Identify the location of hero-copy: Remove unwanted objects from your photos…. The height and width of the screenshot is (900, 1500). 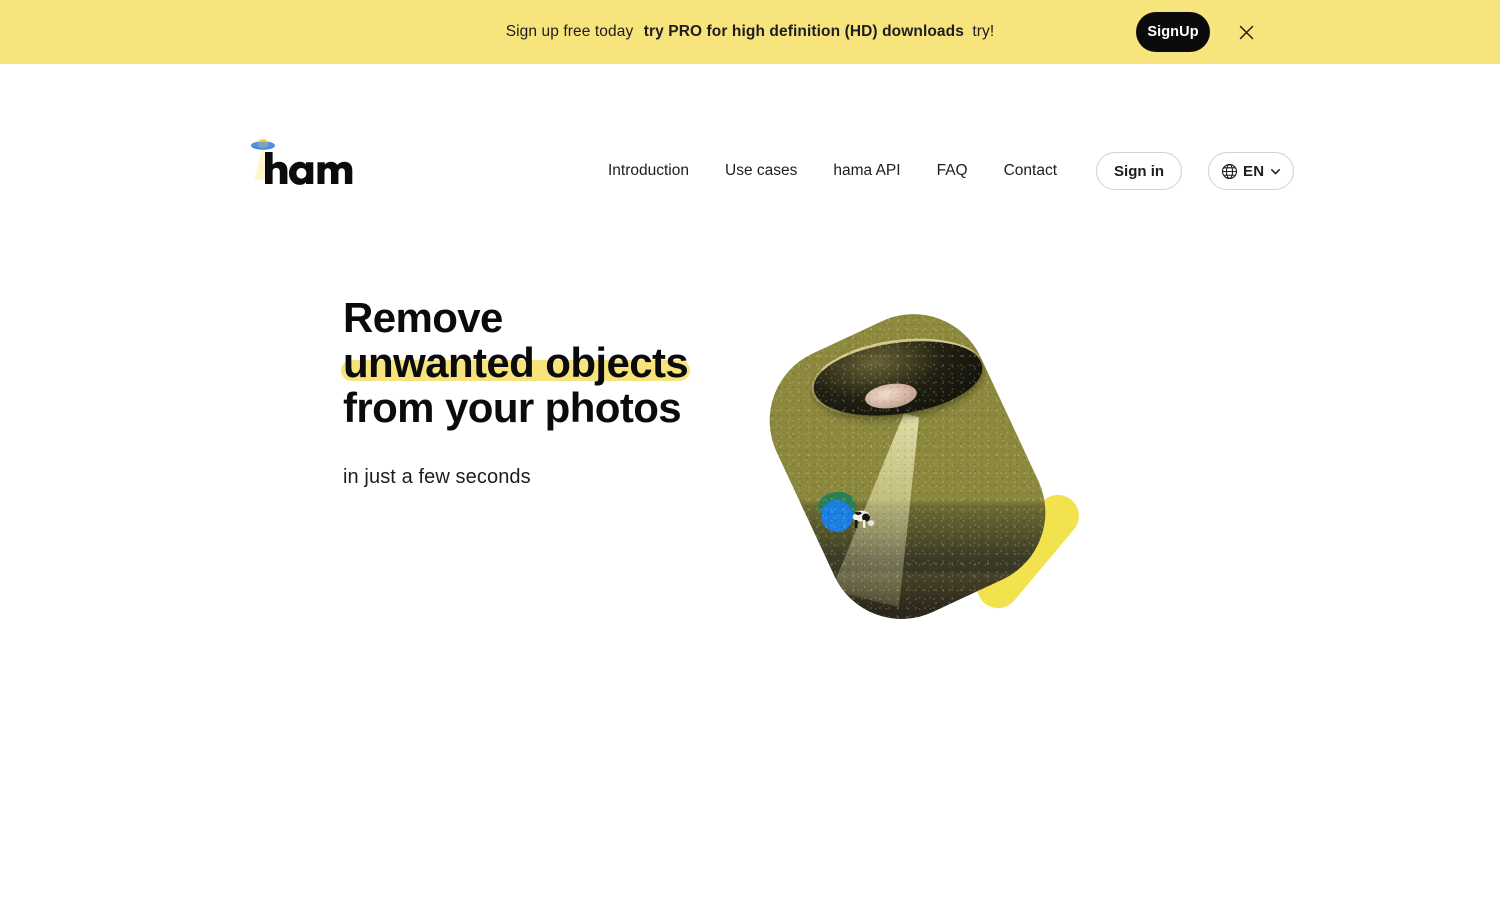
(516, 391).